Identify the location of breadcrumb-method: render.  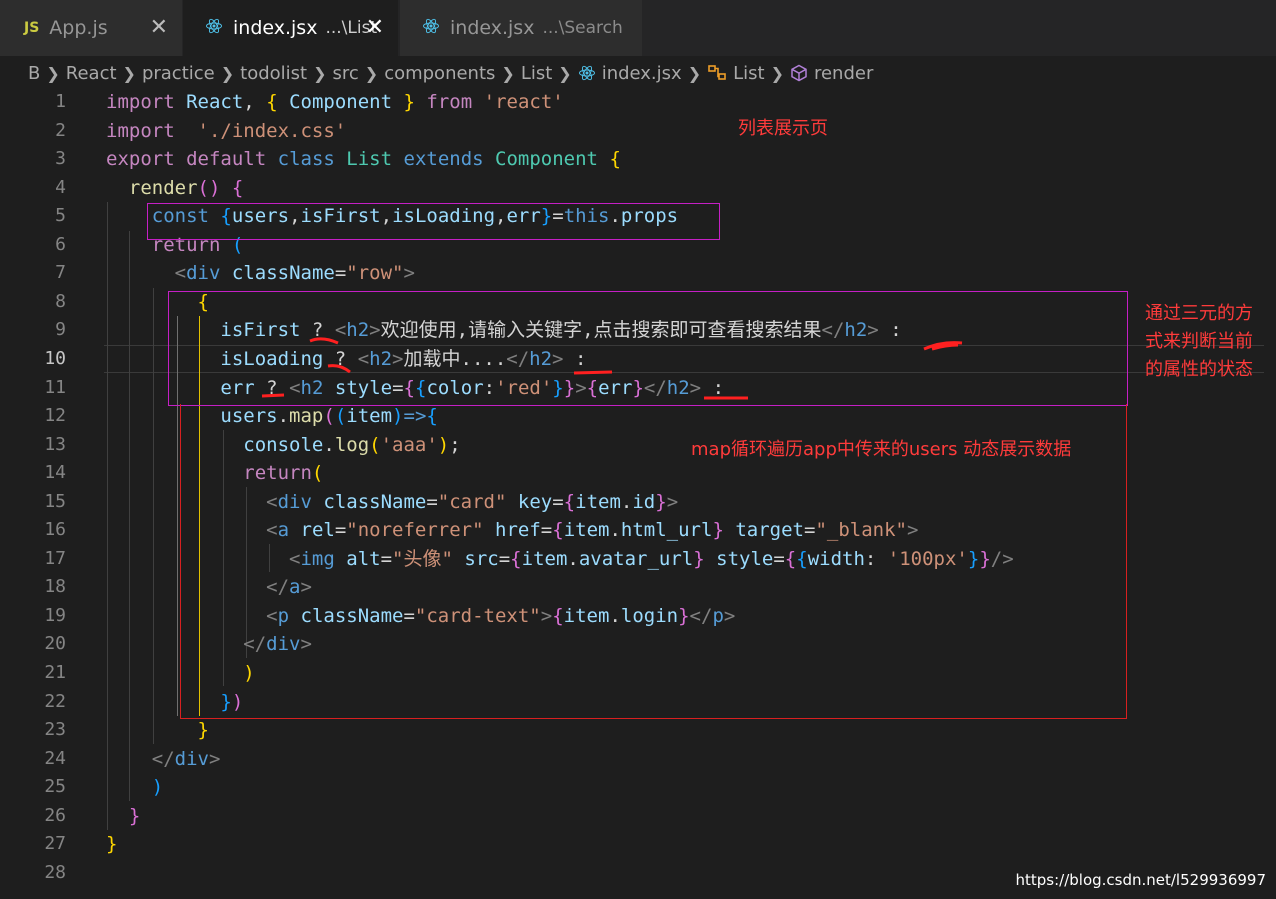
(831, 73).